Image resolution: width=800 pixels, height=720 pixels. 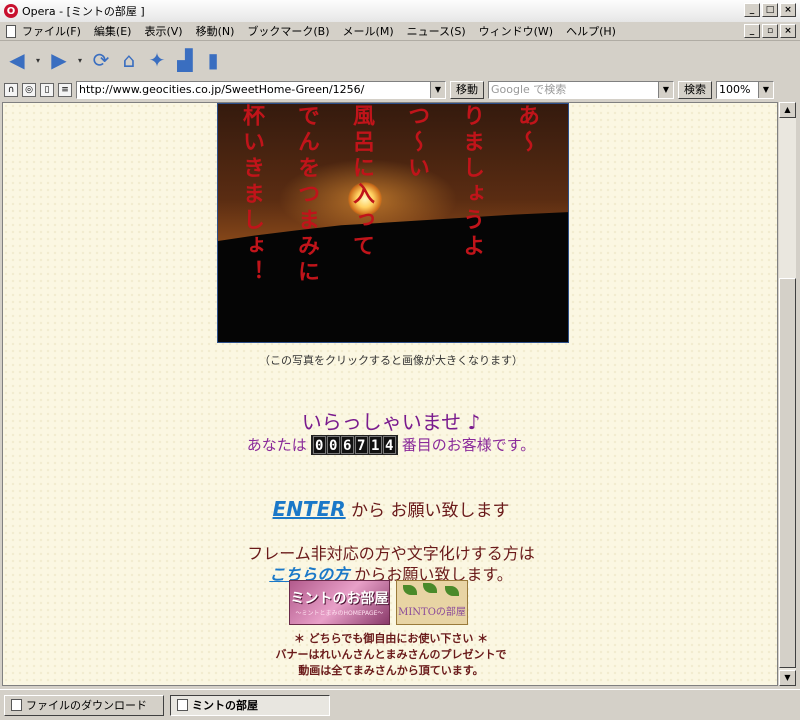 I want to click on visitor-counter: 0 0 6 7 1 4, so click(x=354, y=444).